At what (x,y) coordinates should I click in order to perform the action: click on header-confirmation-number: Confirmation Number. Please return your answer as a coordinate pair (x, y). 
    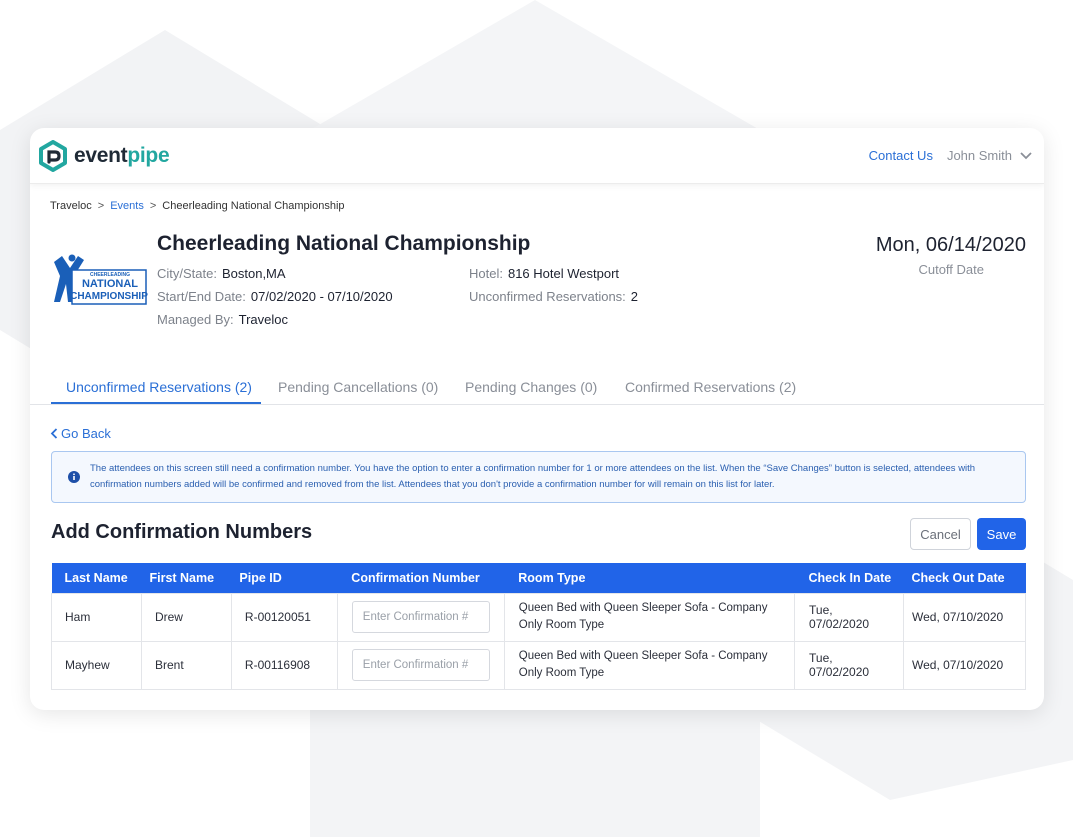
    Looking at the image, I should click on (421, 578).